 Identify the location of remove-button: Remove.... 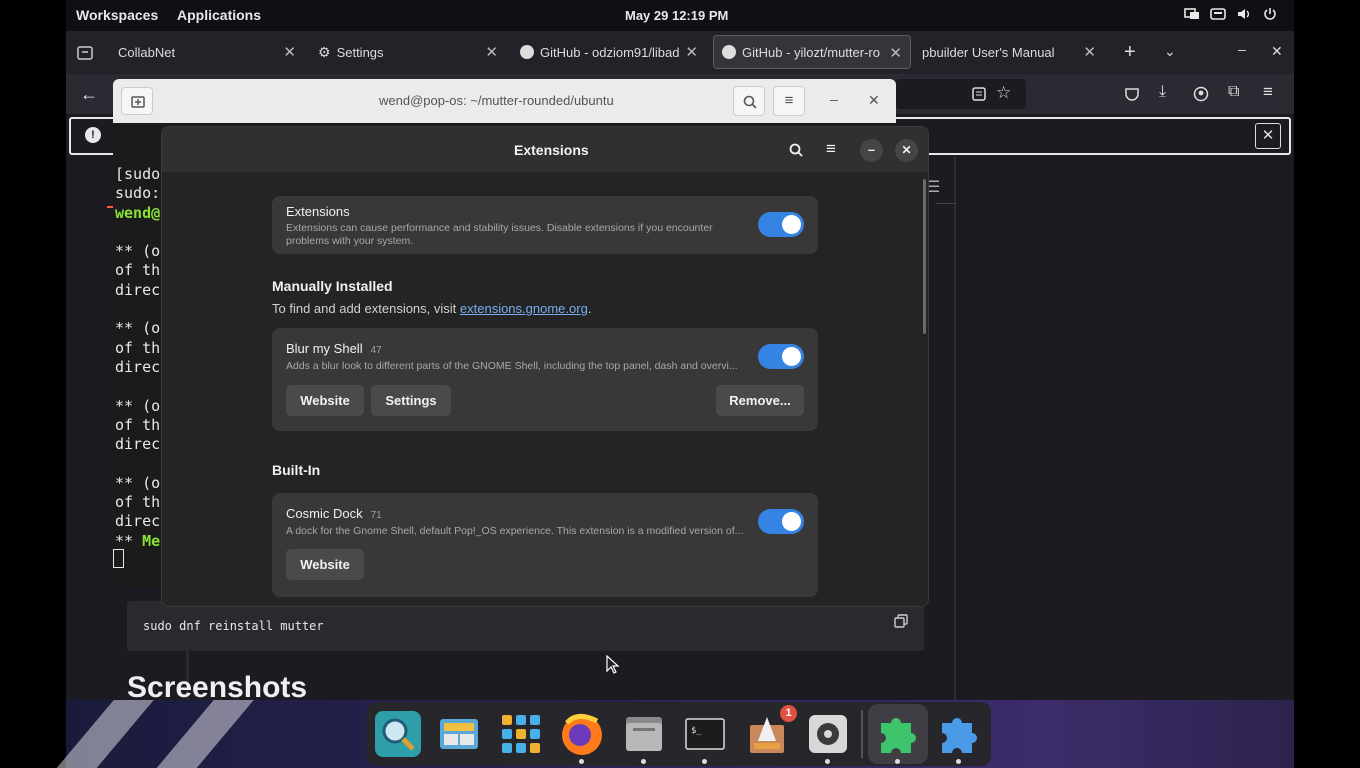
(760, 400).